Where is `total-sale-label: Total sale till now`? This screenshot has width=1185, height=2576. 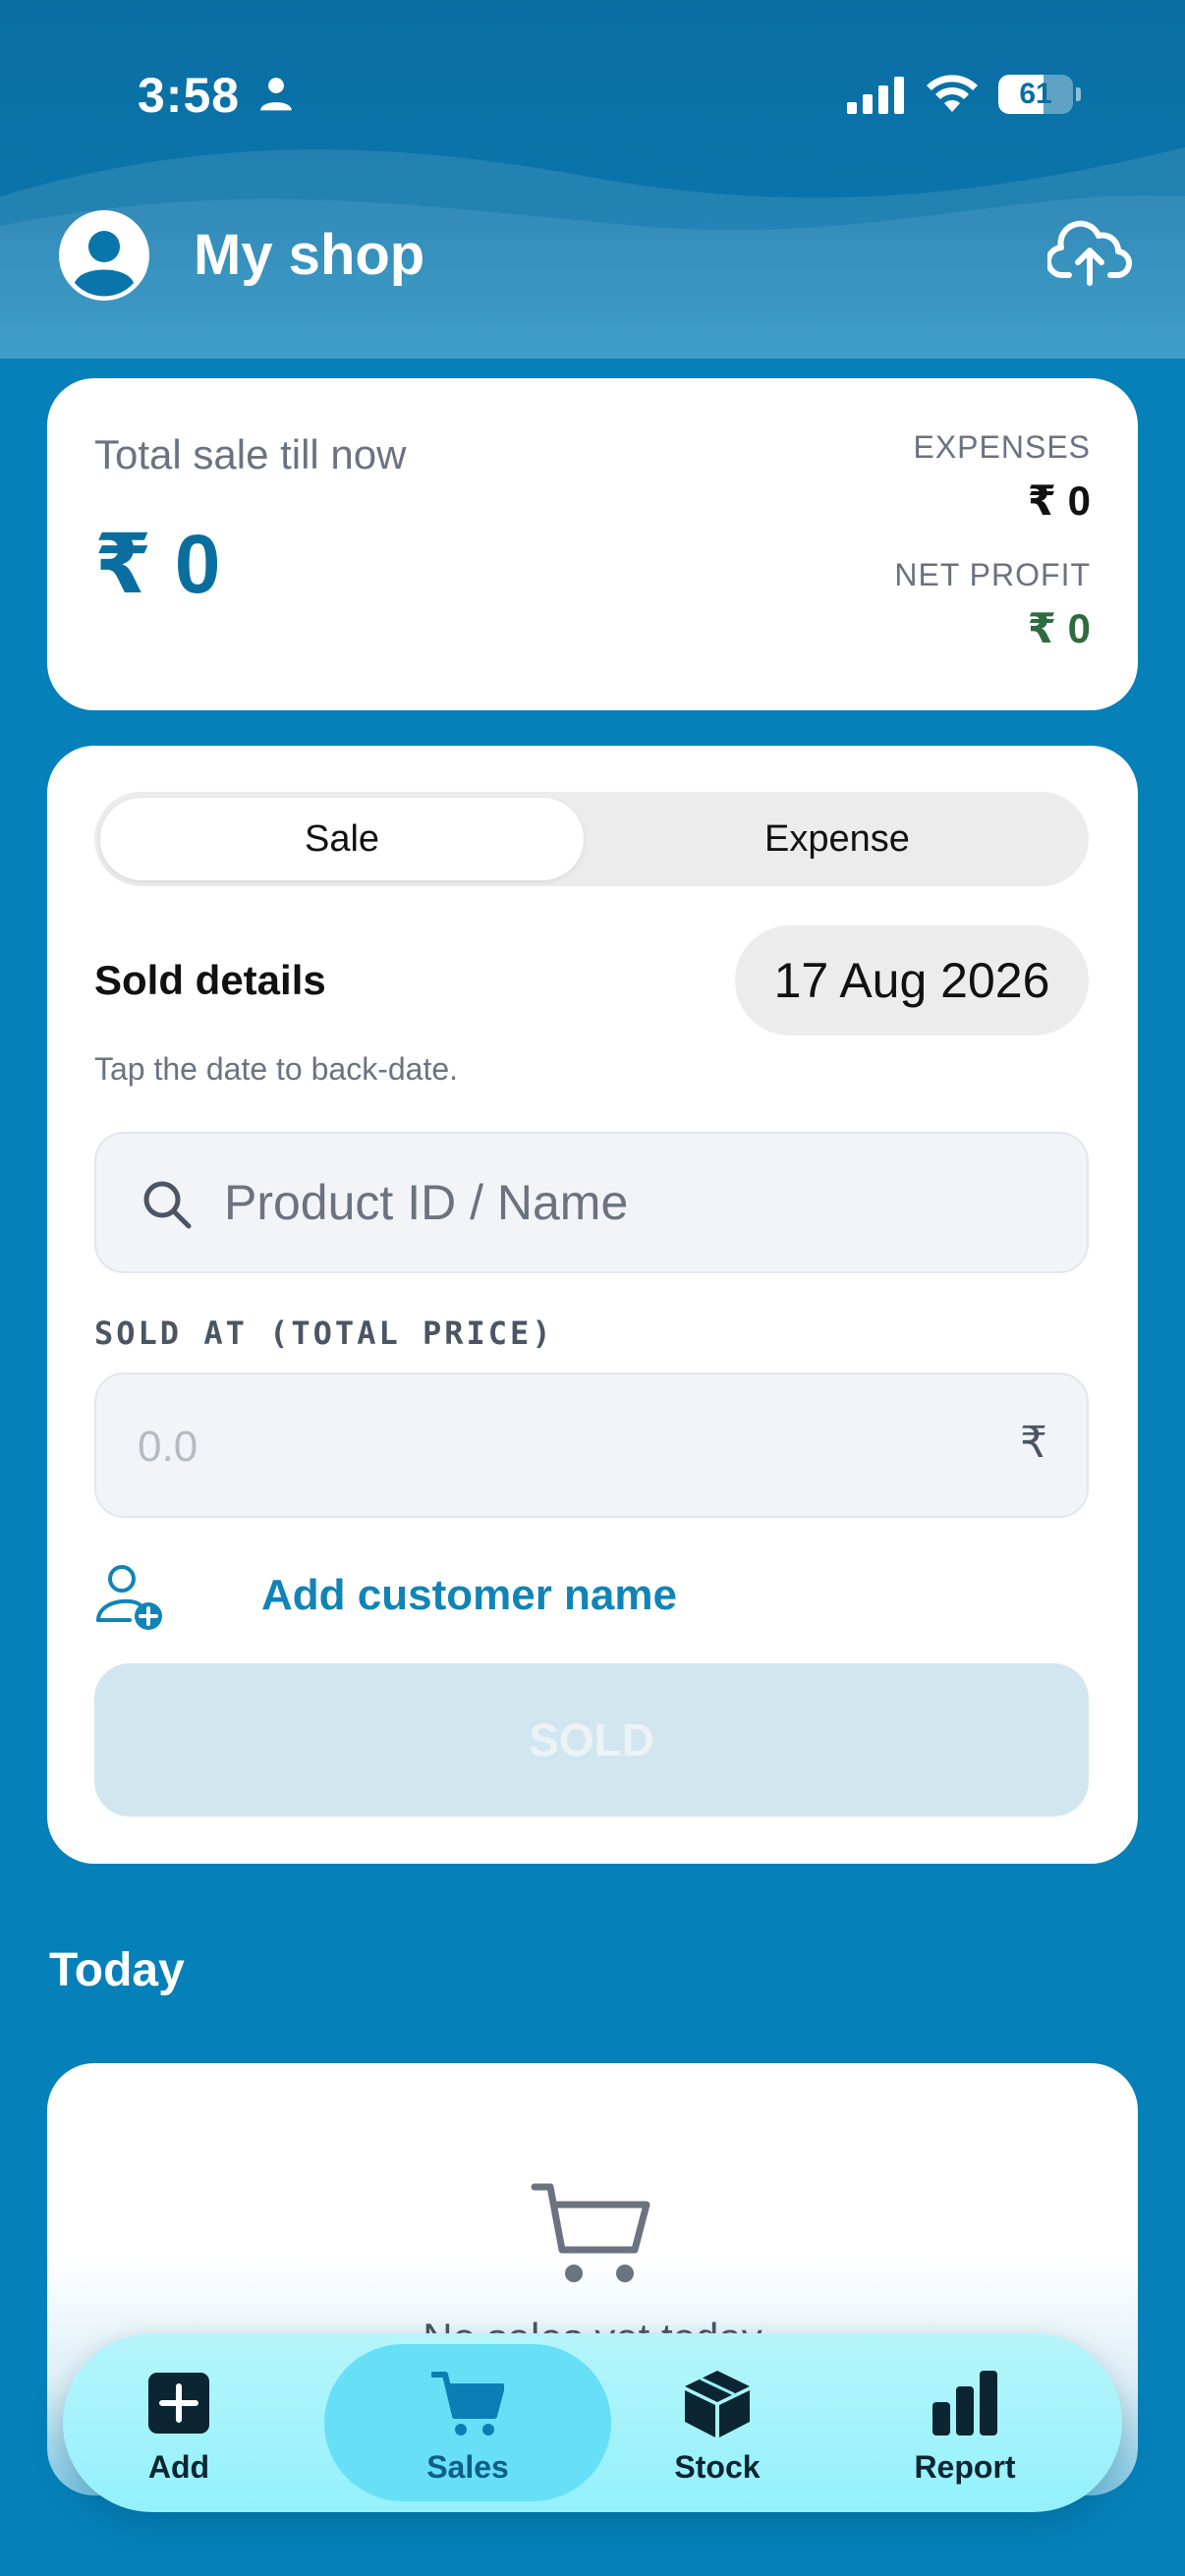 total-sale-label: Total sale till now is located at coordinates (251, 454).